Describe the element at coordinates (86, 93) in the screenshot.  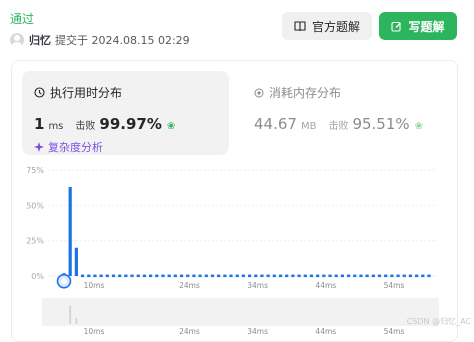
I see `runtime-title: 执行用时分布` at that location.